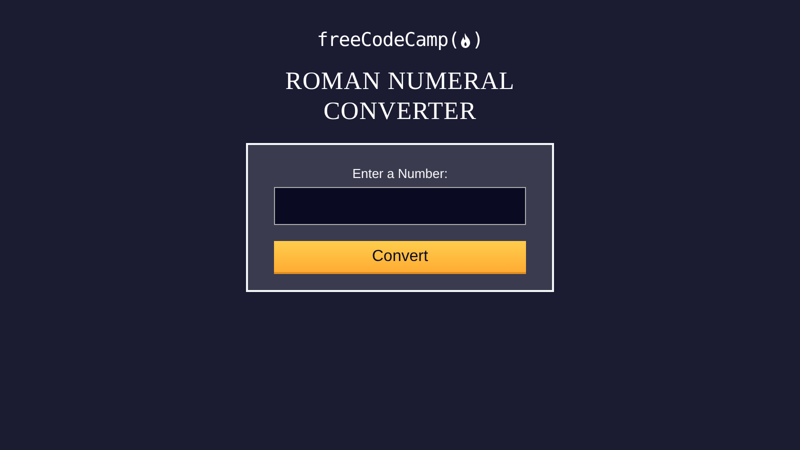 The height and width of the screenshot is (450, 800). What do you see at coordinates (478, 40) in the screenshot?
I see `logo-text: )` at bounding box center [478, 40].